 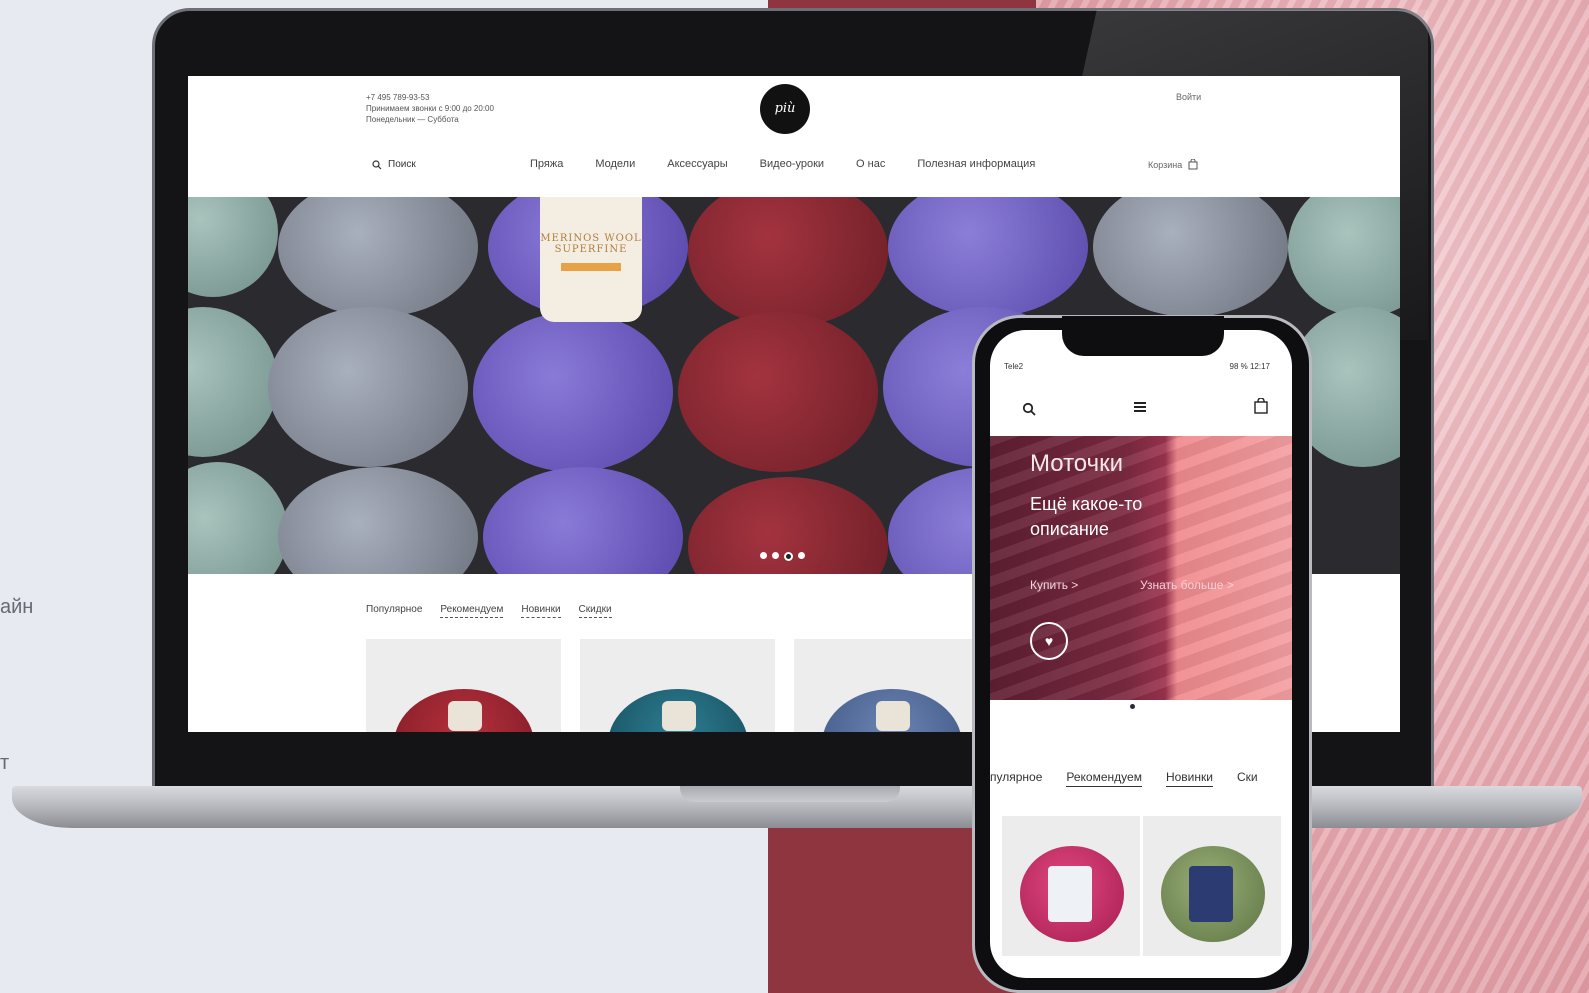 What do you see at coordinates (402, 164) in the screenshot?
I see `search-label: Поиск` at bounding box center [402, 164].